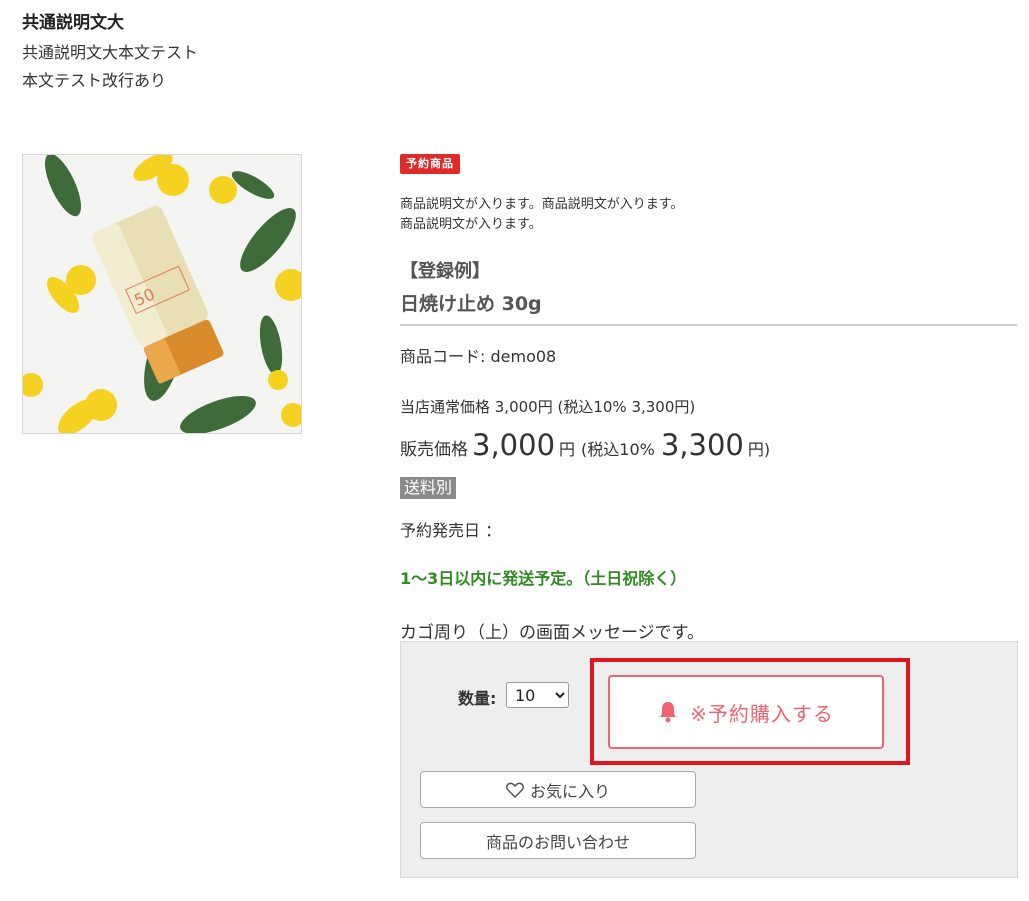 The height and width of the screenshot is (901, 1029). I want to click on sale-price-label: 販売価格, so click(434, 450).